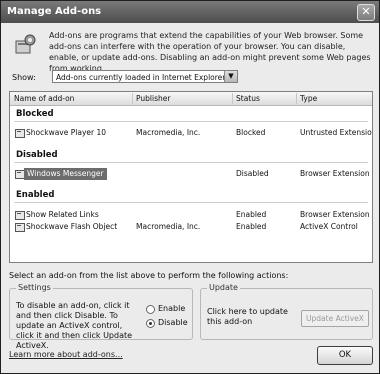 This screenshot has height=374, width=380. What do you see at coordinates (44, 98) in the screenshot?
I see `column-header-name: Name of add-on` at bounding box center [44, 98].